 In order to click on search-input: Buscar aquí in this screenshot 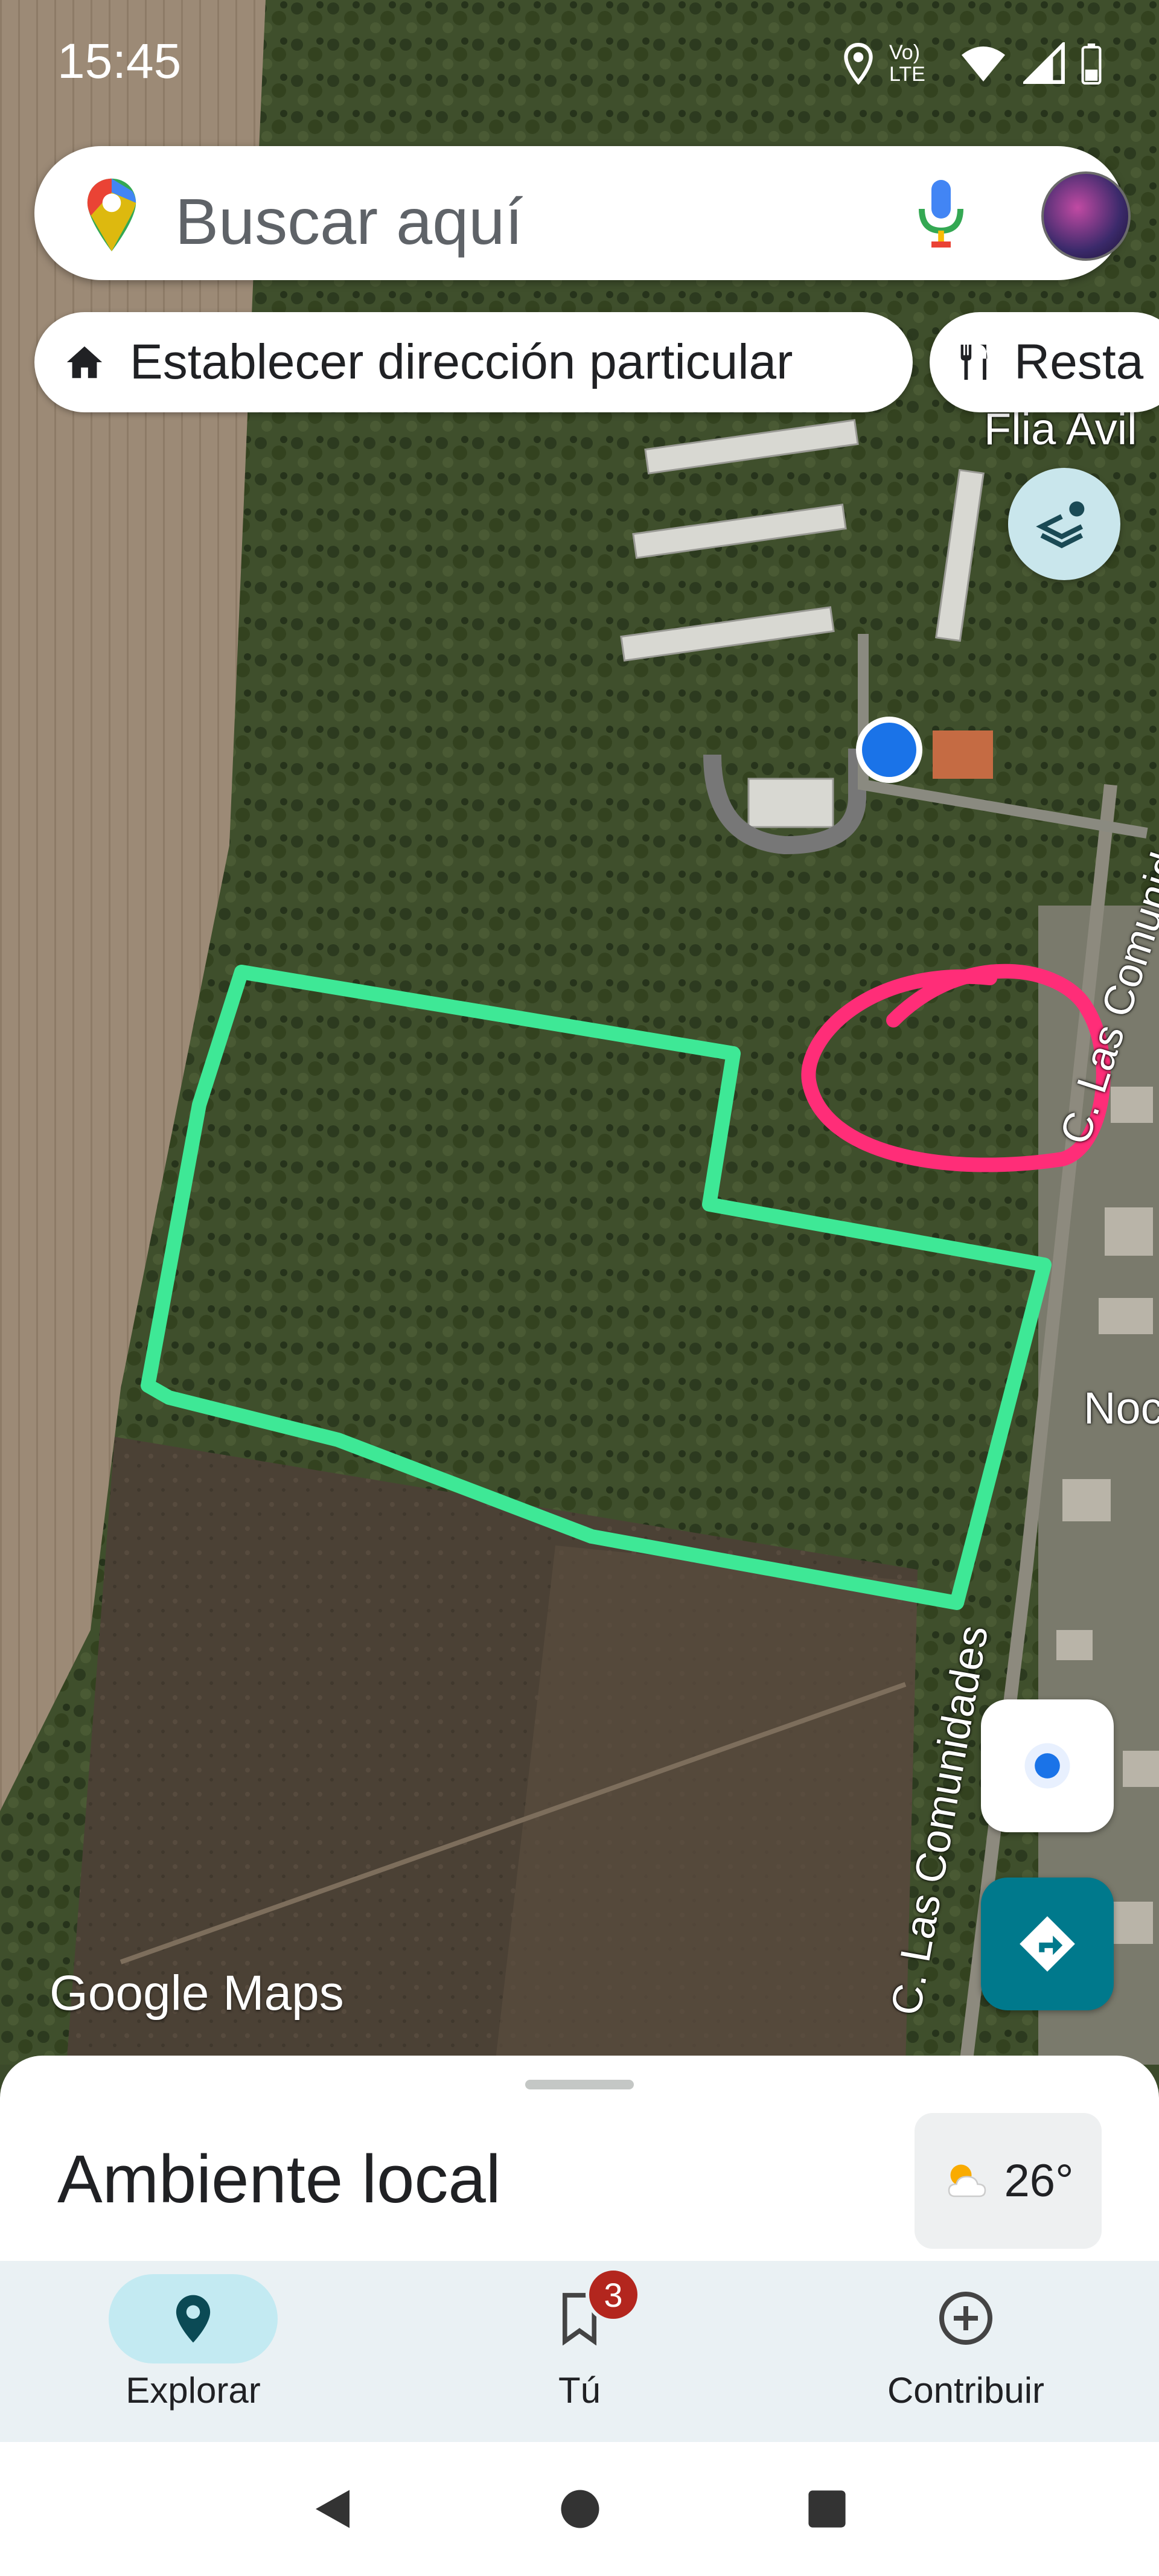, I will do `click(349, 221)`.